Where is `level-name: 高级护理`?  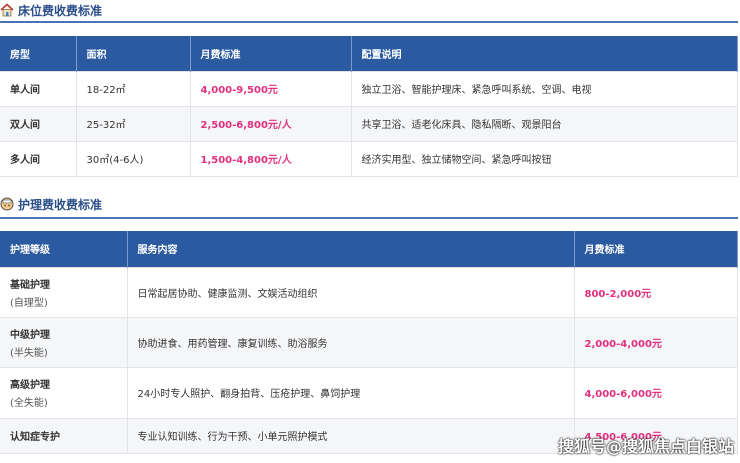
level-name: 高级护理 is located at coordinates (30, 385).